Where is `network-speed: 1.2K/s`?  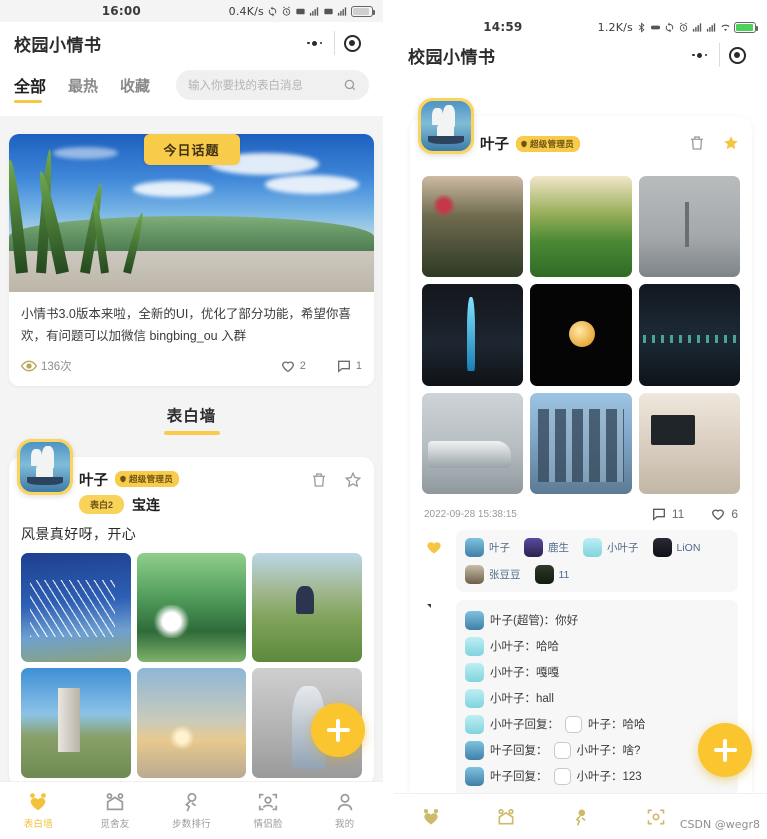
network-speed: 1.2K/s is located at coordinates (615, 27).